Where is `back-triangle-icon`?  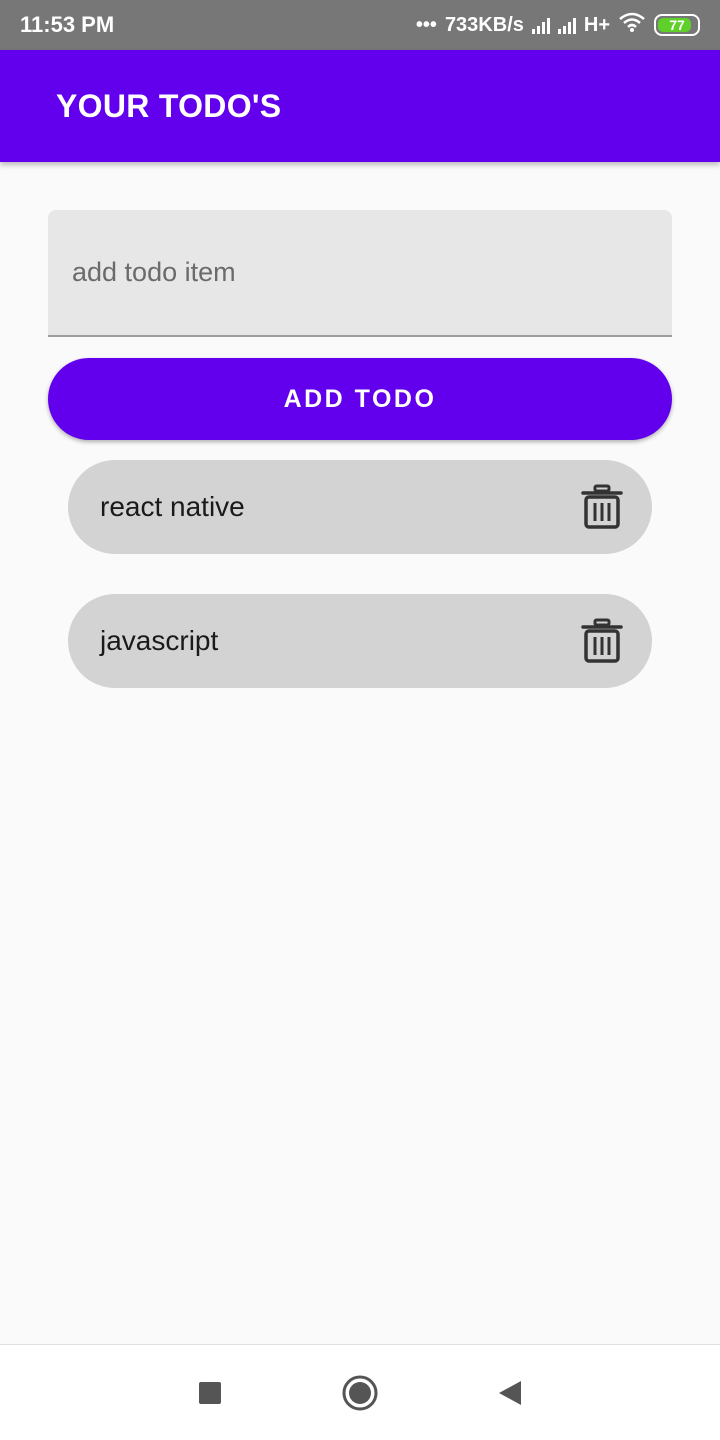
back-triangle-icon is located at coordinates (510, 1393).